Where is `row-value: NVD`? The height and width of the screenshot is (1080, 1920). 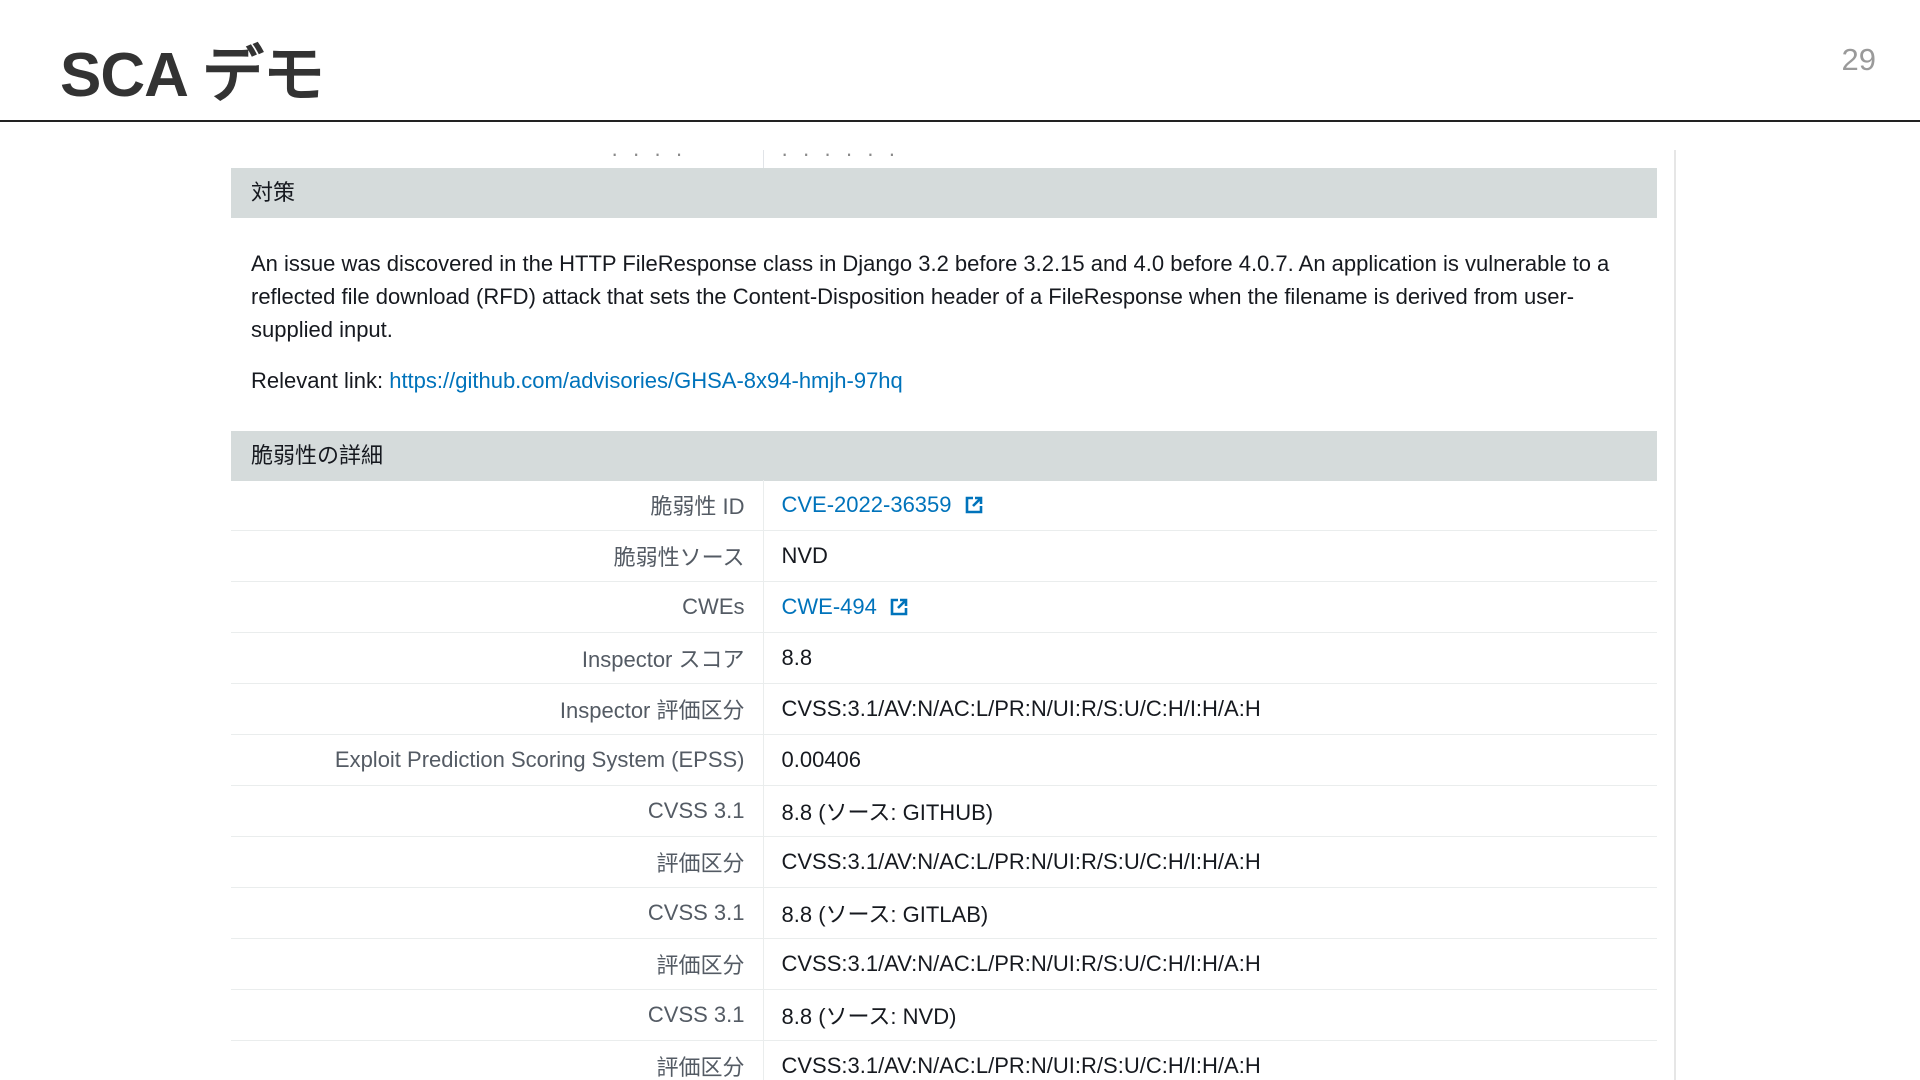
row-value: NVD is located at coordinates (1210, 556).